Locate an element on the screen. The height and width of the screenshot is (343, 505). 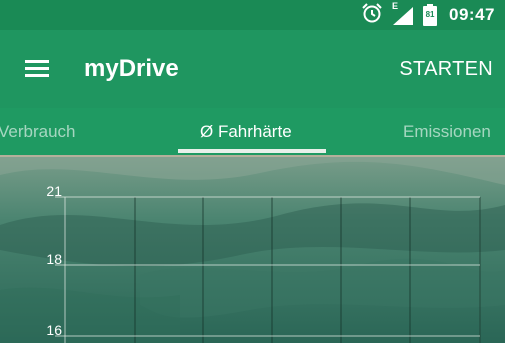
status-icons: E 81 09:47 is located at coordinates (428, 15).